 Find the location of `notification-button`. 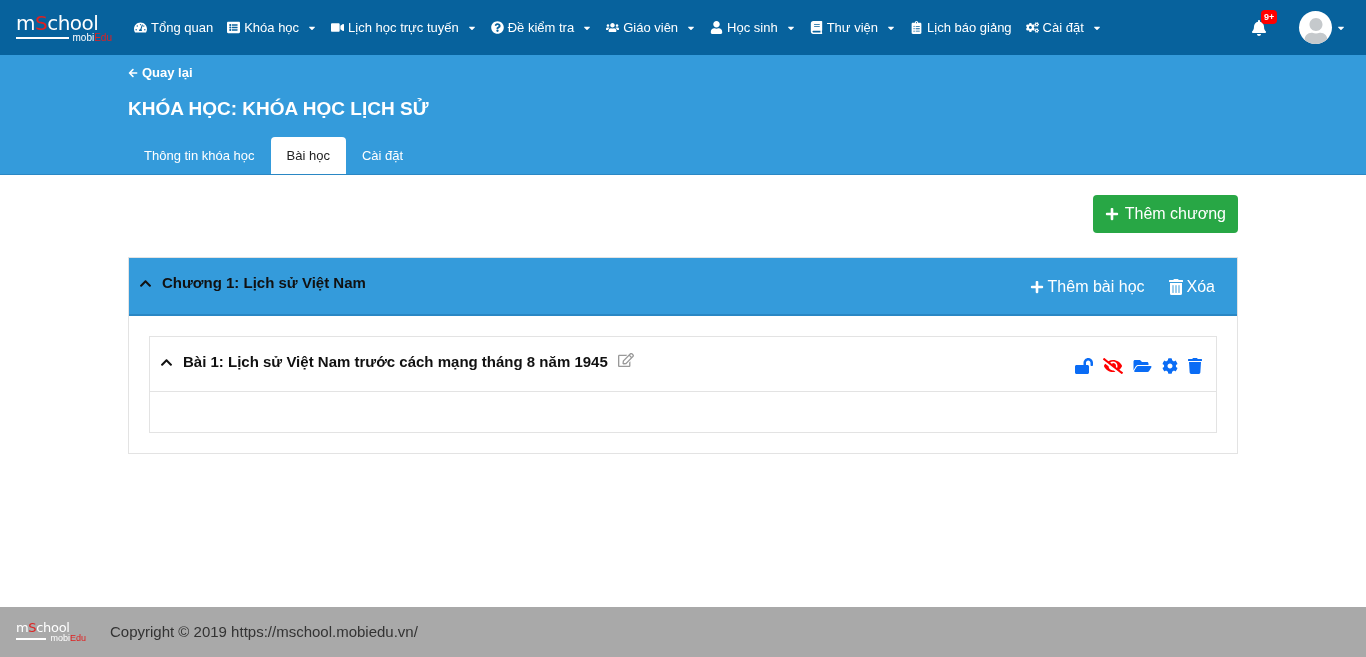

notification-button is located at coordinates (1259, 27).